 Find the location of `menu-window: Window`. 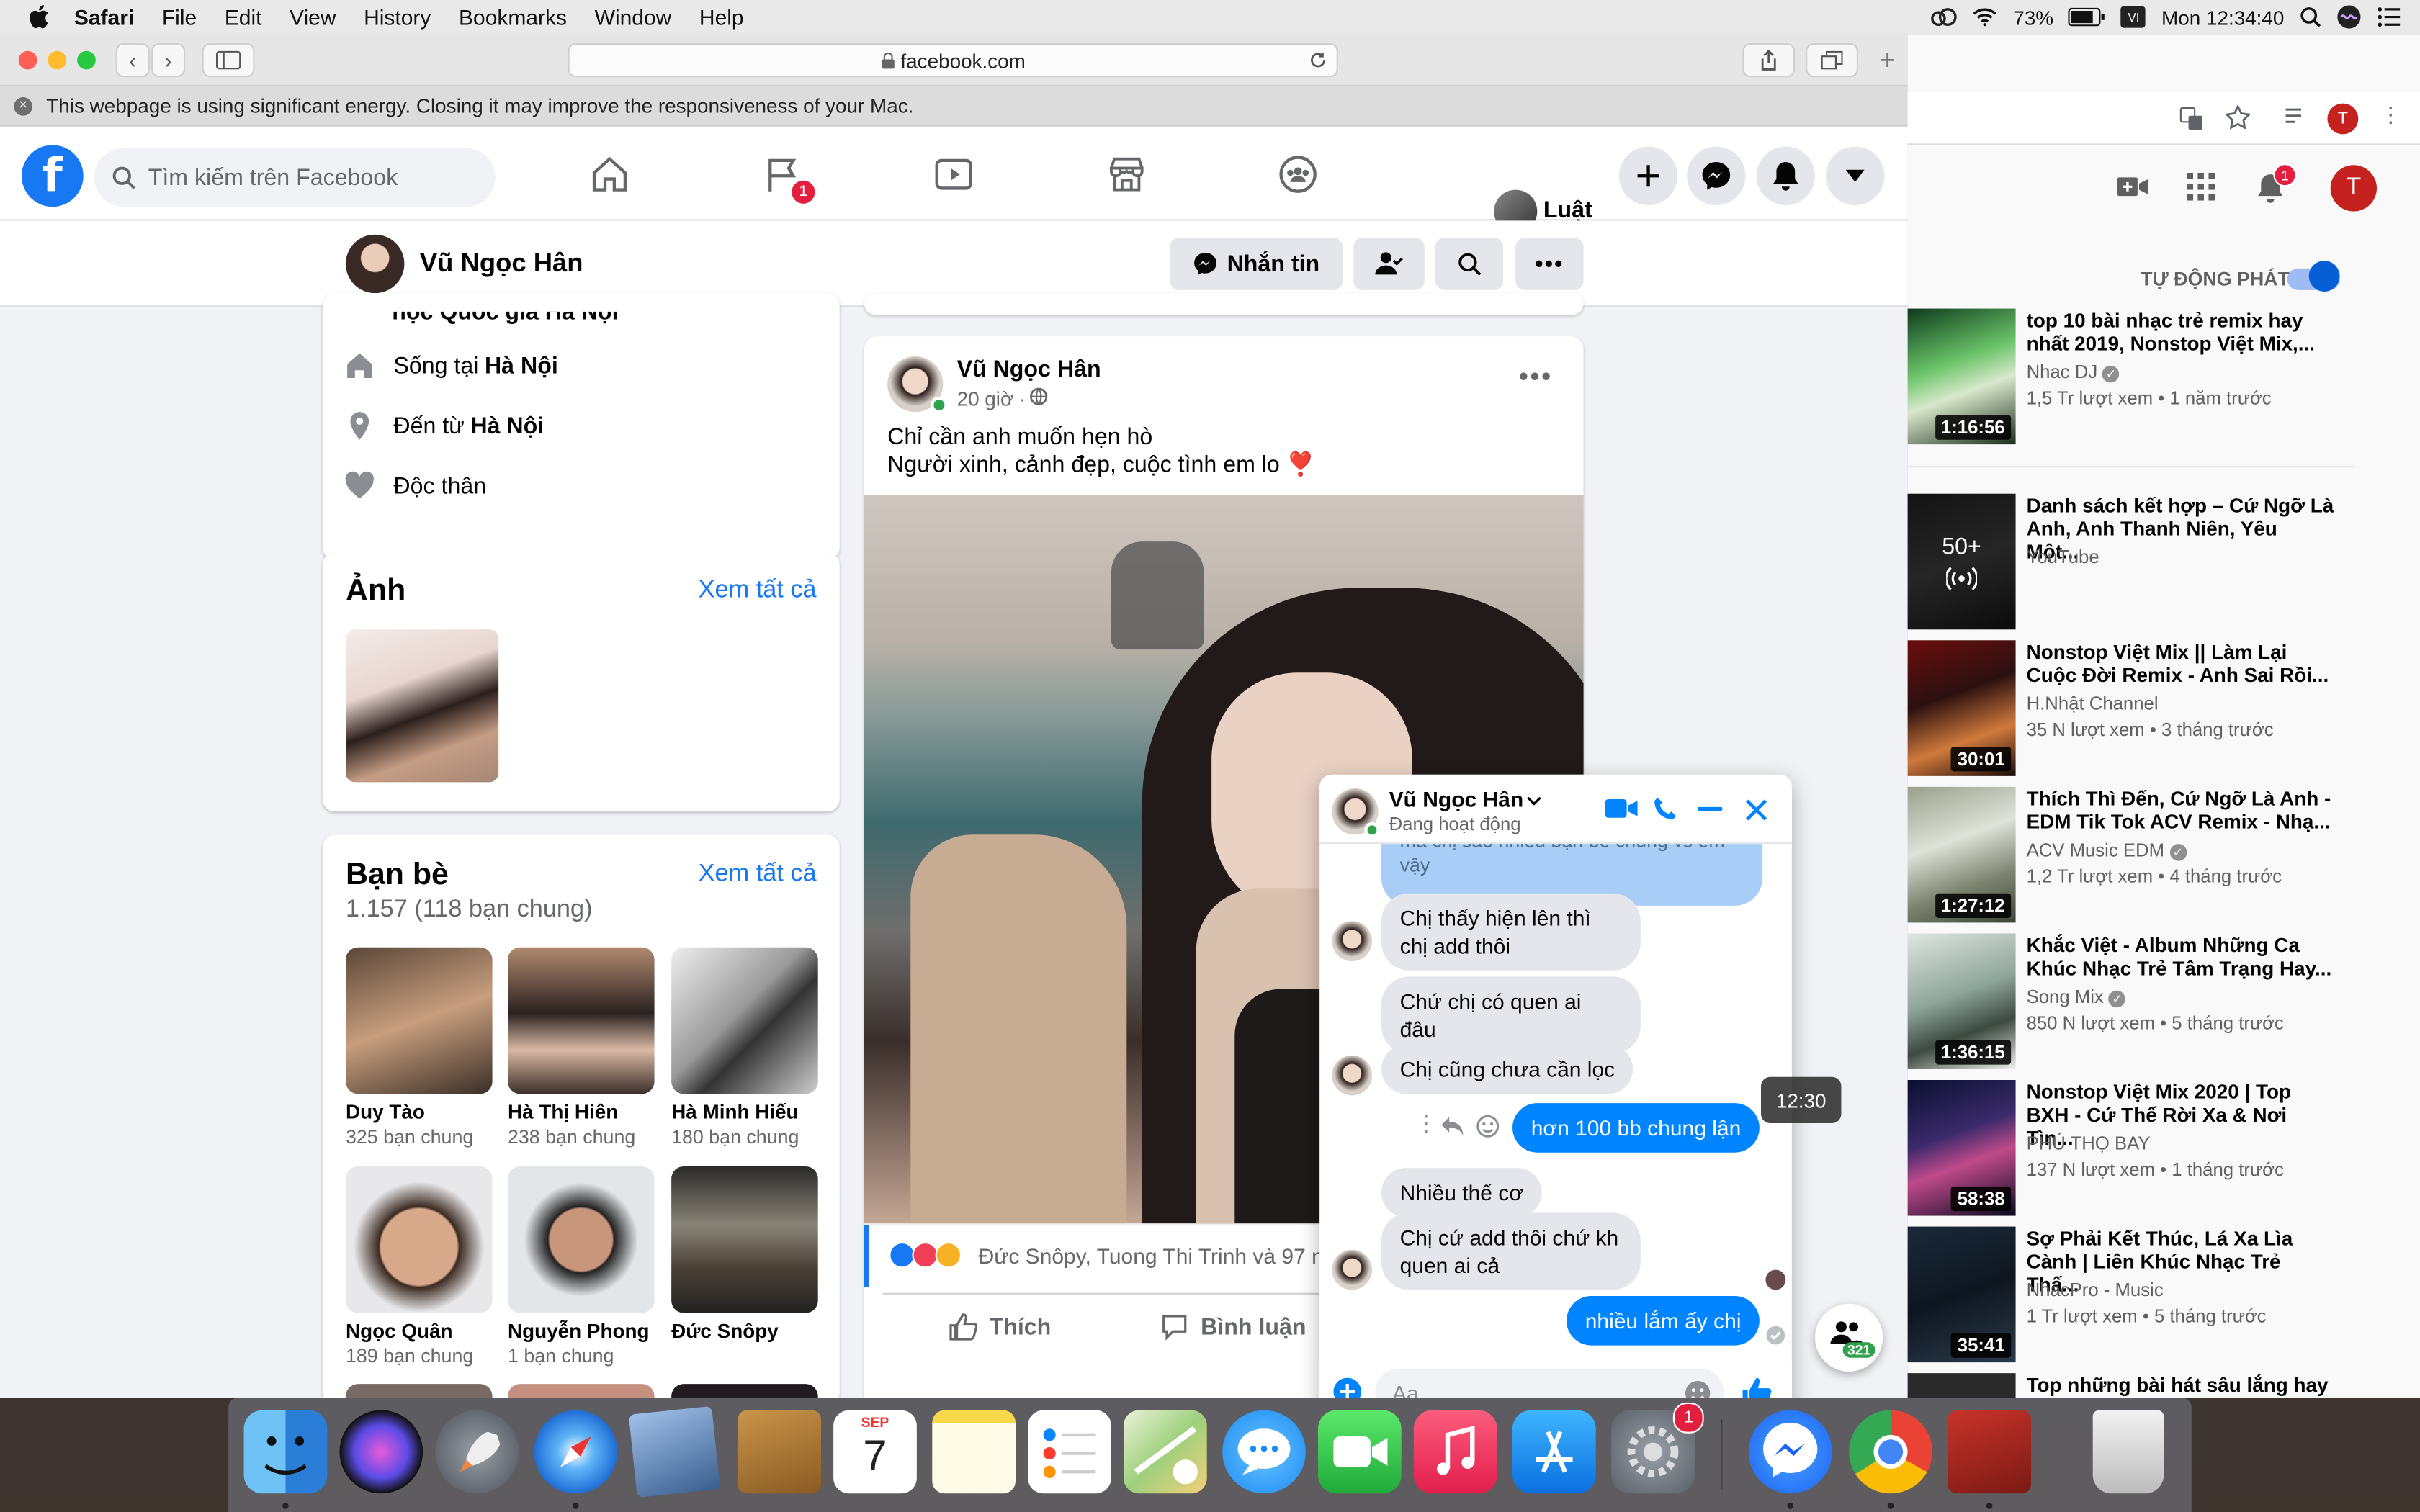

menu-window: Window is located at coordinates (633, 16).